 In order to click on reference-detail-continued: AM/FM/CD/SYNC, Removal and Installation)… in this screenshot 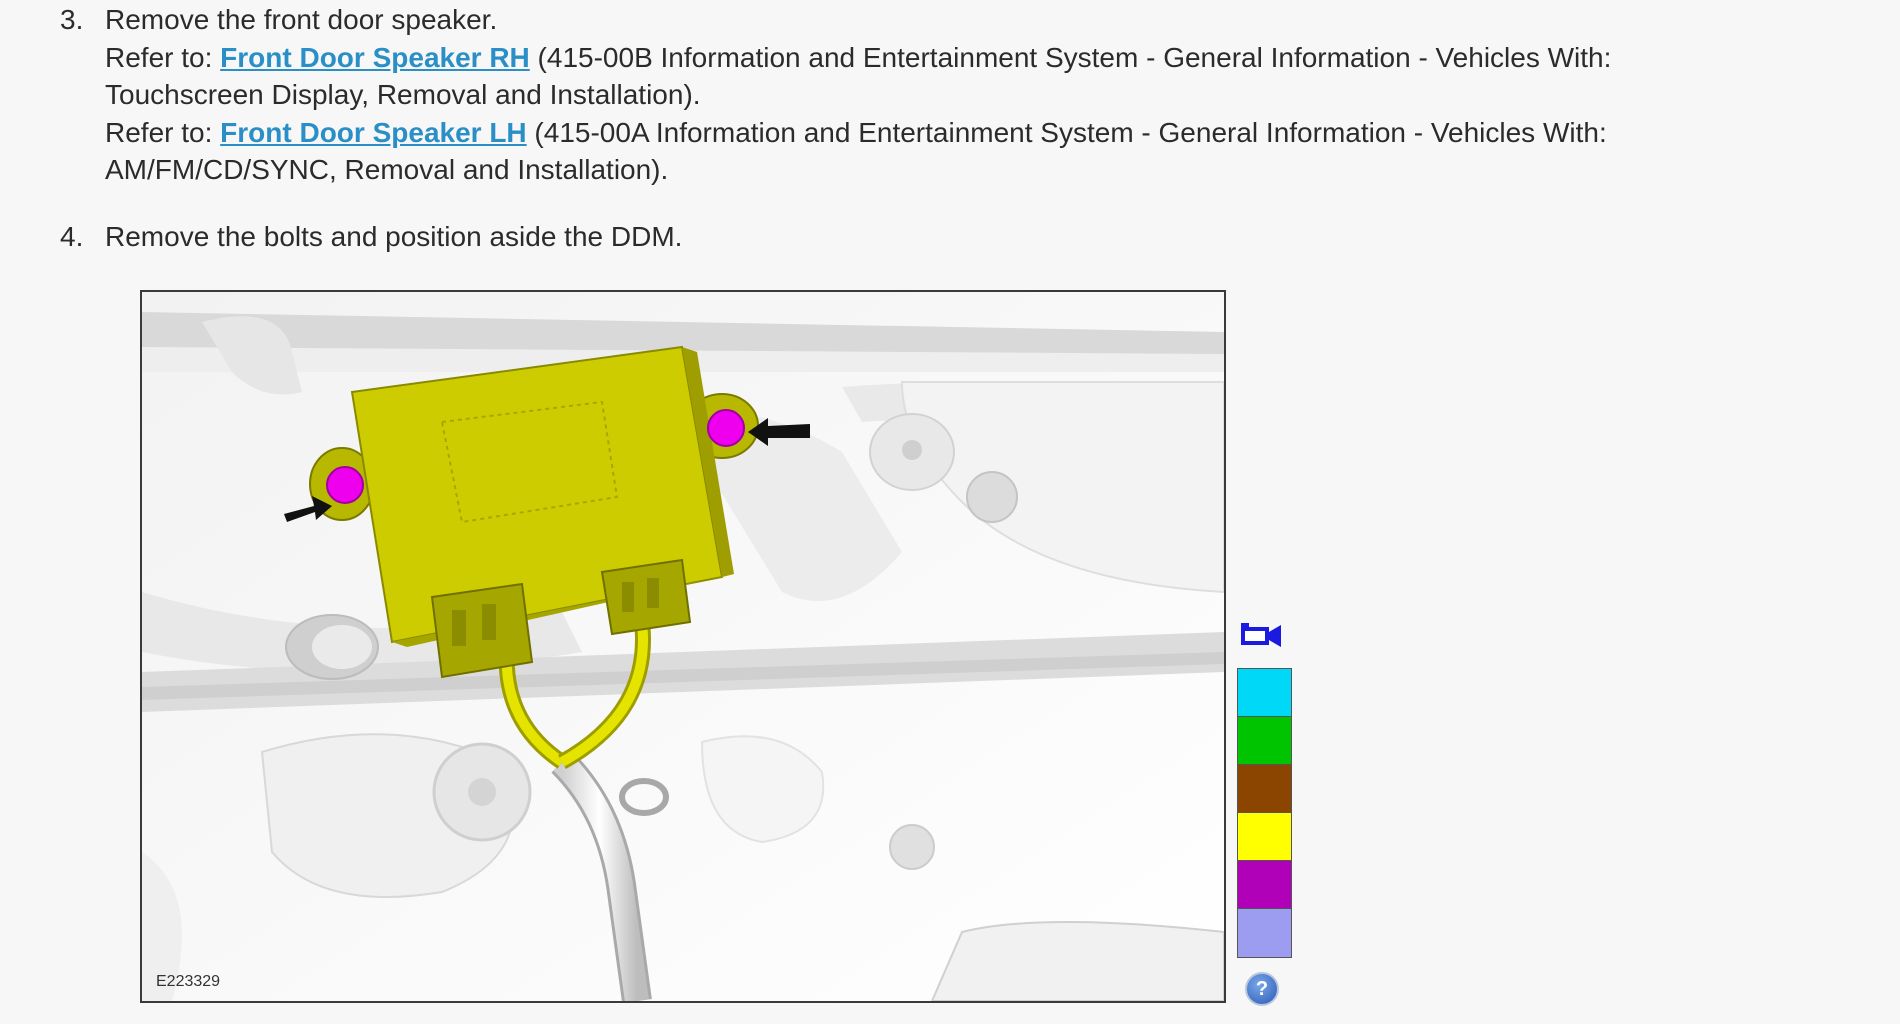, I will do `click(387, 169)`.